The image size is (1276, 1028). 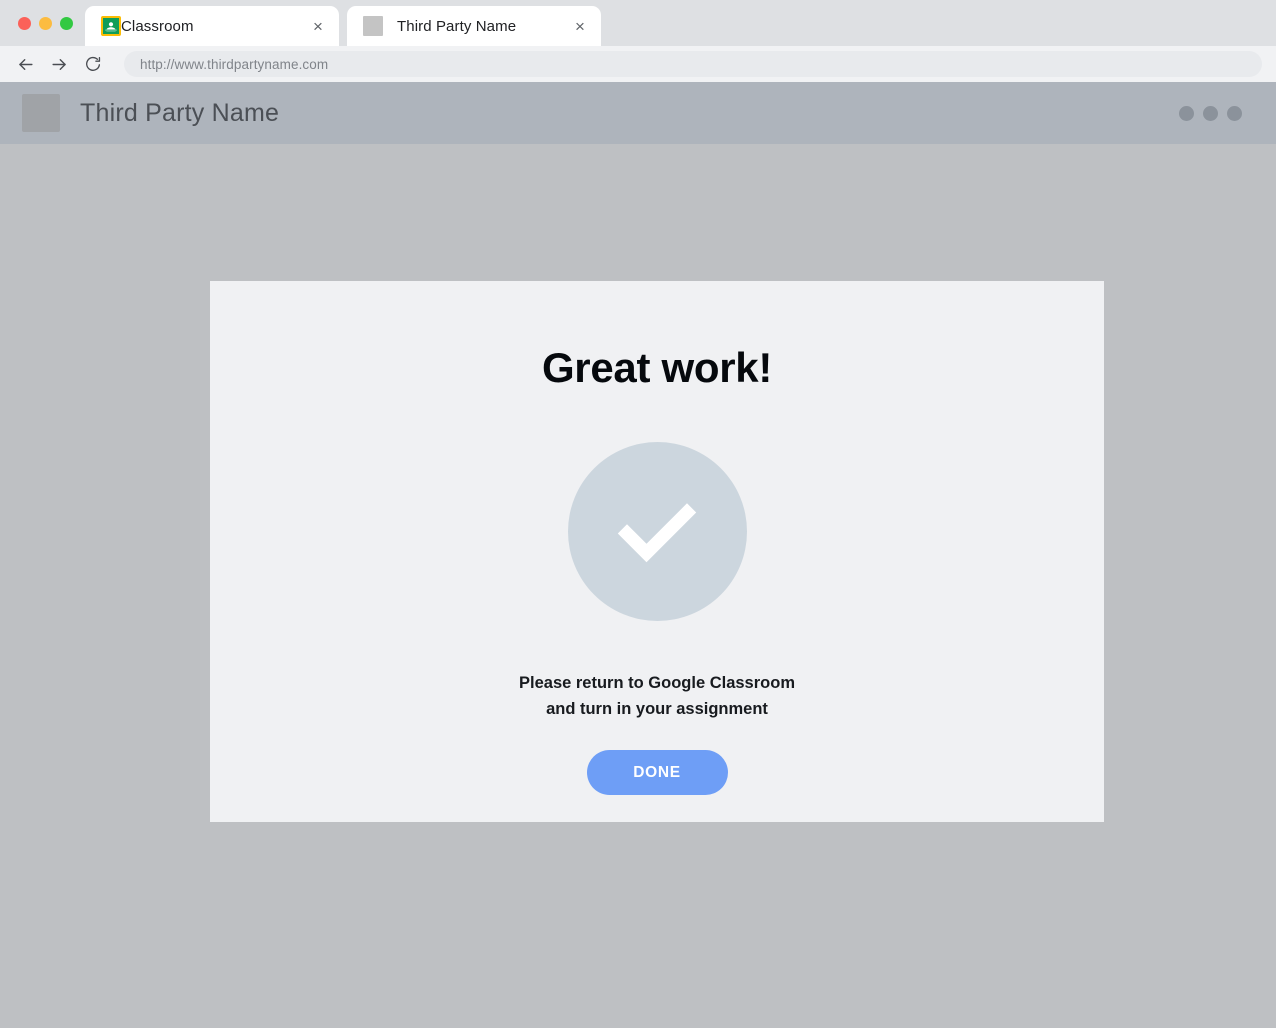 I want to click on tab-third-party-name: Third Party Name ×, so click(x=474, y=26).